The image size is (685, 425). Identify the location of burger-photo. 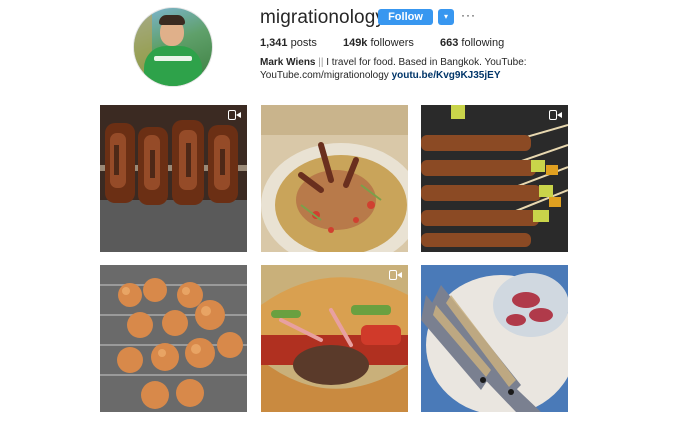
(334, 338).